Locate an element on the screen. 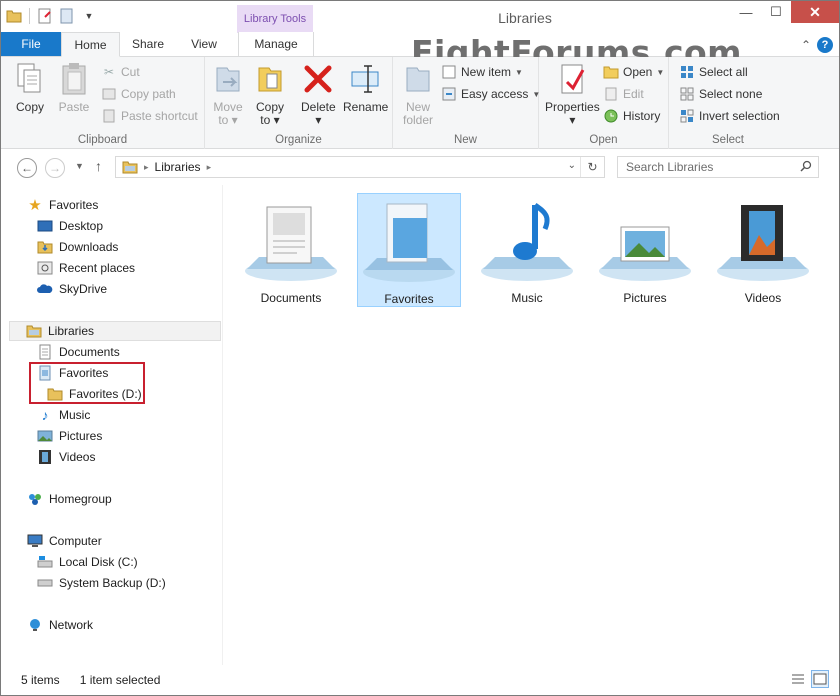 The height and width of the screenshot is (696, 840). easy-access-icon is located at coordinates (449, 94).